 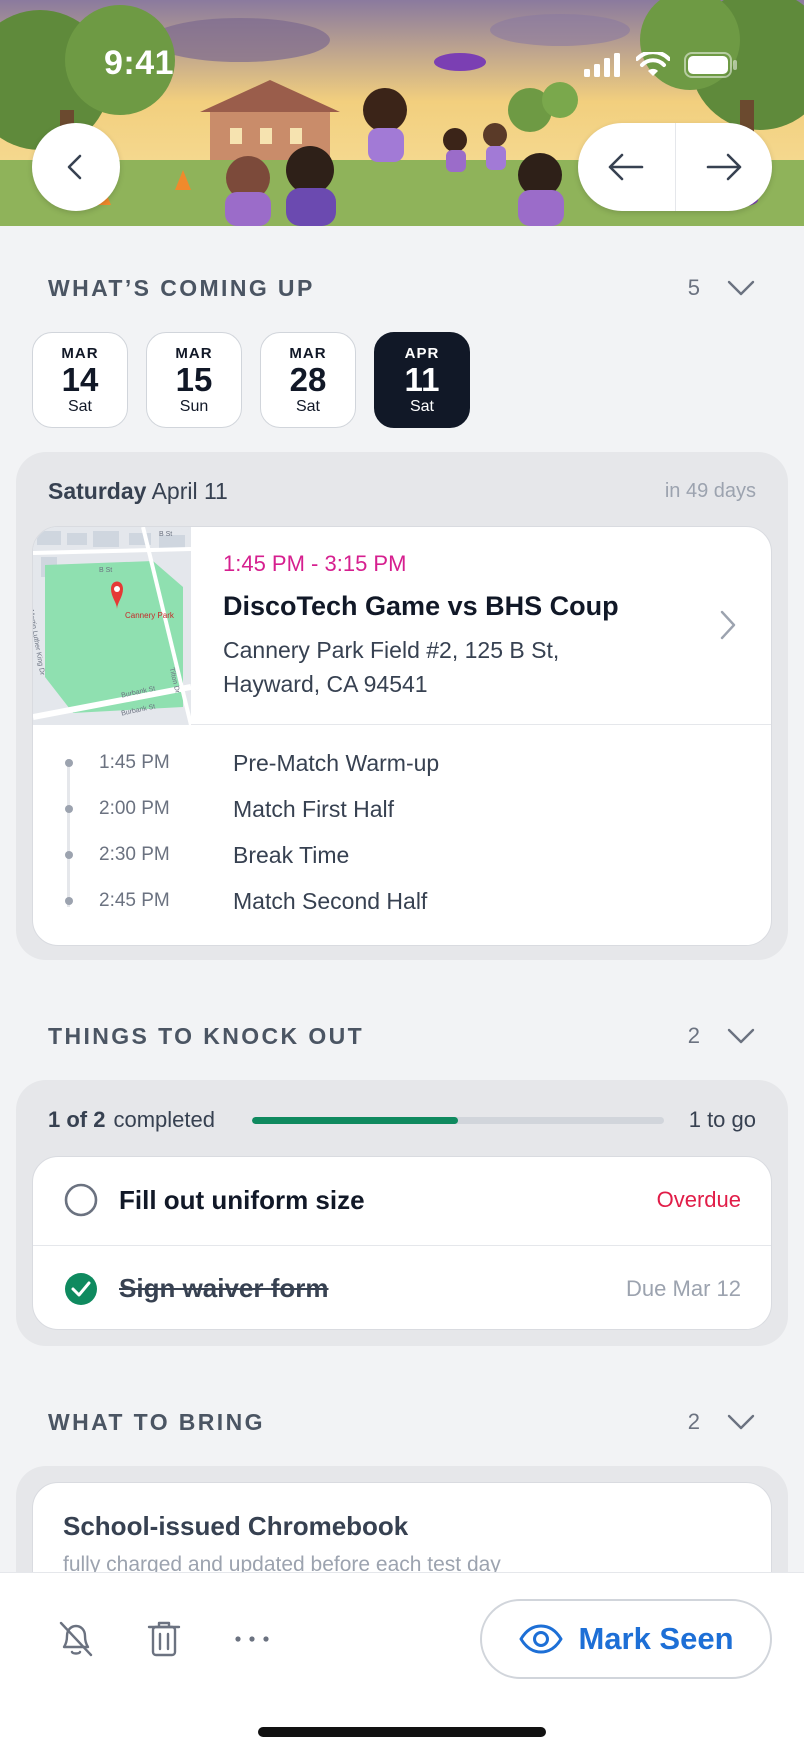 I want to click on back-button, so click(x=76, y=167).